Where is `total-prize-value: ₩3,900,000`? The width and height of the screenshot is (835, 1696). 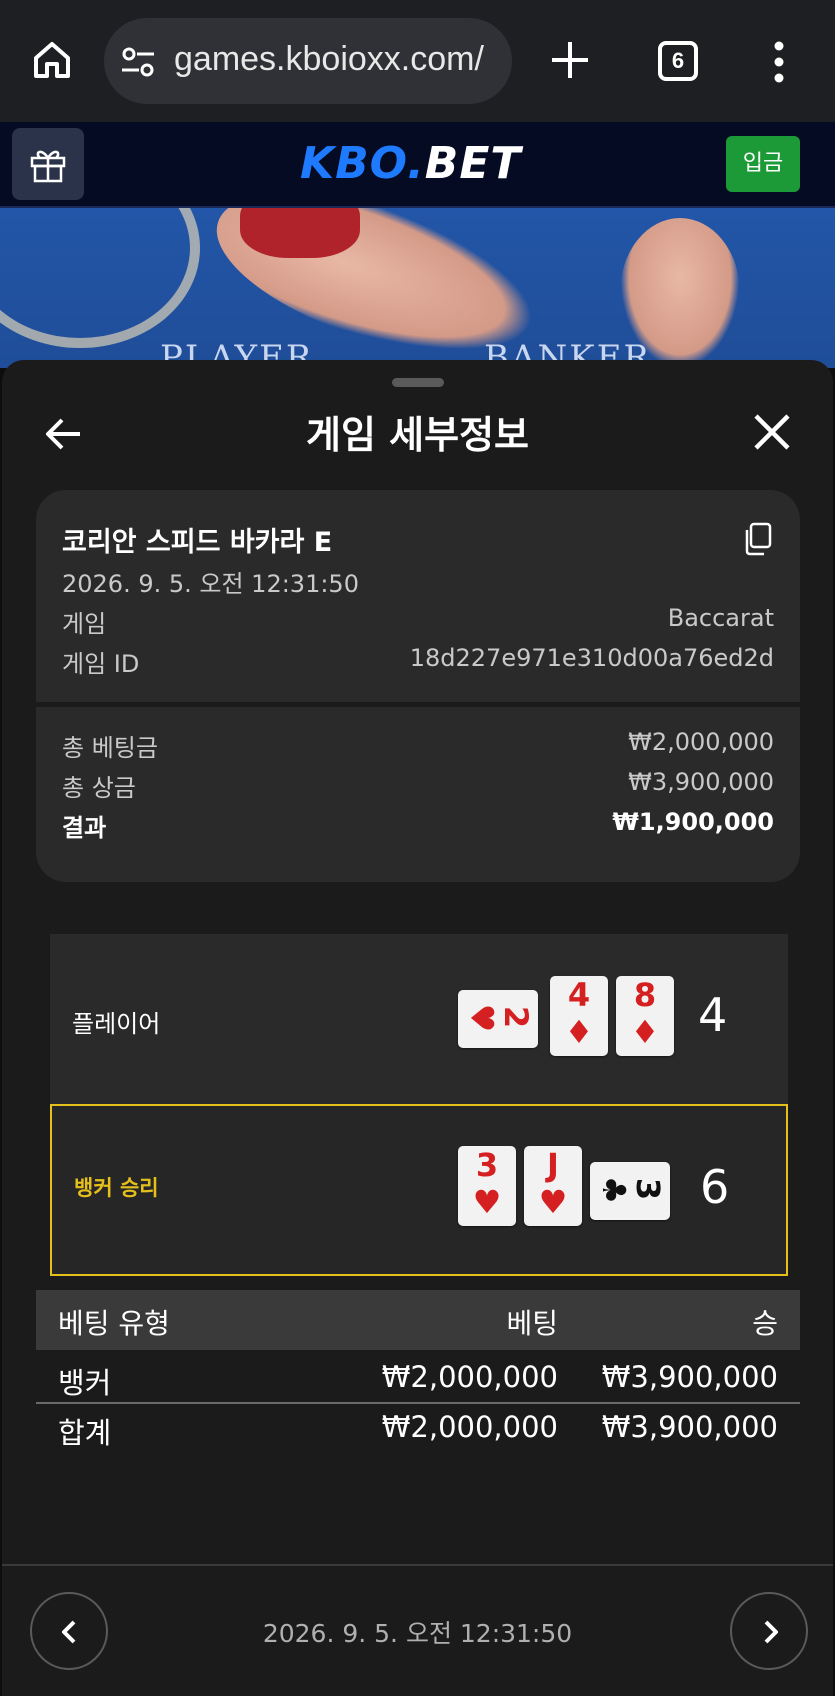
total-prize-value: ₩3,900,000 is located at coordinates (701, 782).